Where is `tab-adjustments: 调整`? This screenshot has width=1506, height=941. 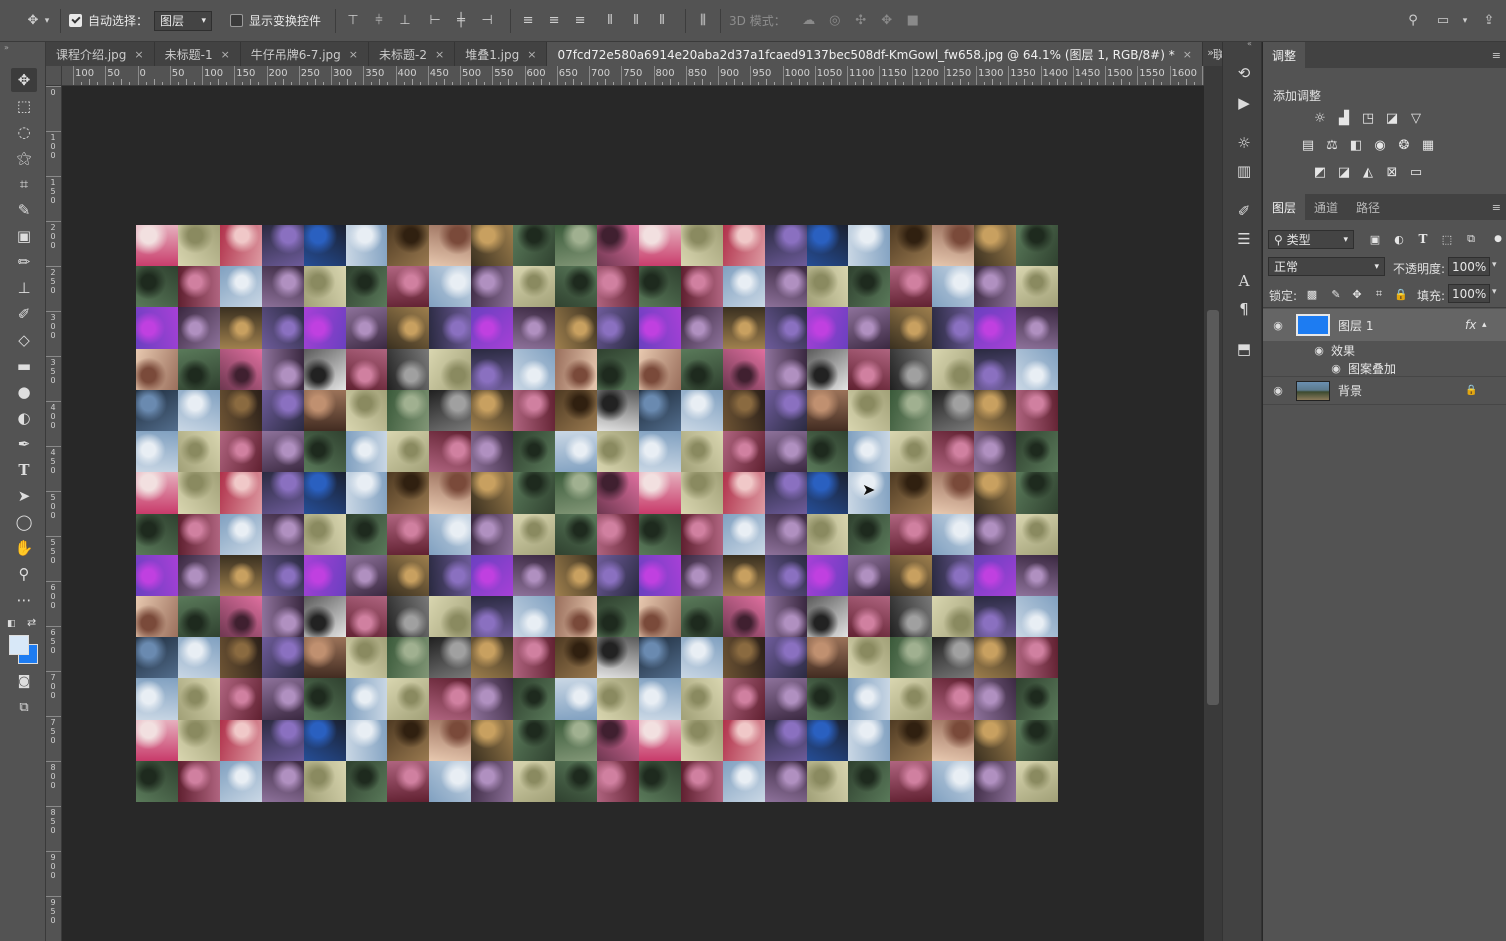
tab-adjustments: 调整 is located at coordinates (1284, 55).